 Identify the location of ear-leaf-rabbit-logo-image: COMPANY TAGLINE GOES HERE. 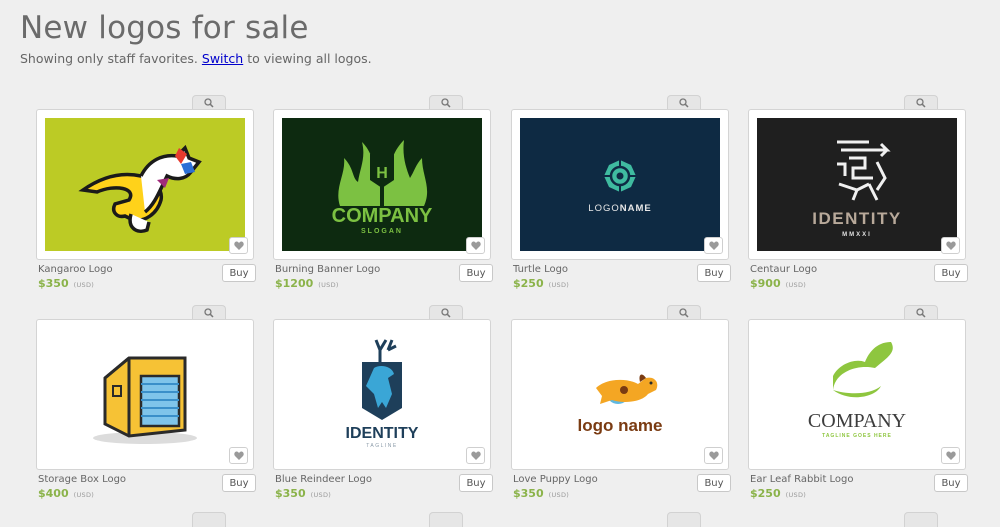
(857, 394).